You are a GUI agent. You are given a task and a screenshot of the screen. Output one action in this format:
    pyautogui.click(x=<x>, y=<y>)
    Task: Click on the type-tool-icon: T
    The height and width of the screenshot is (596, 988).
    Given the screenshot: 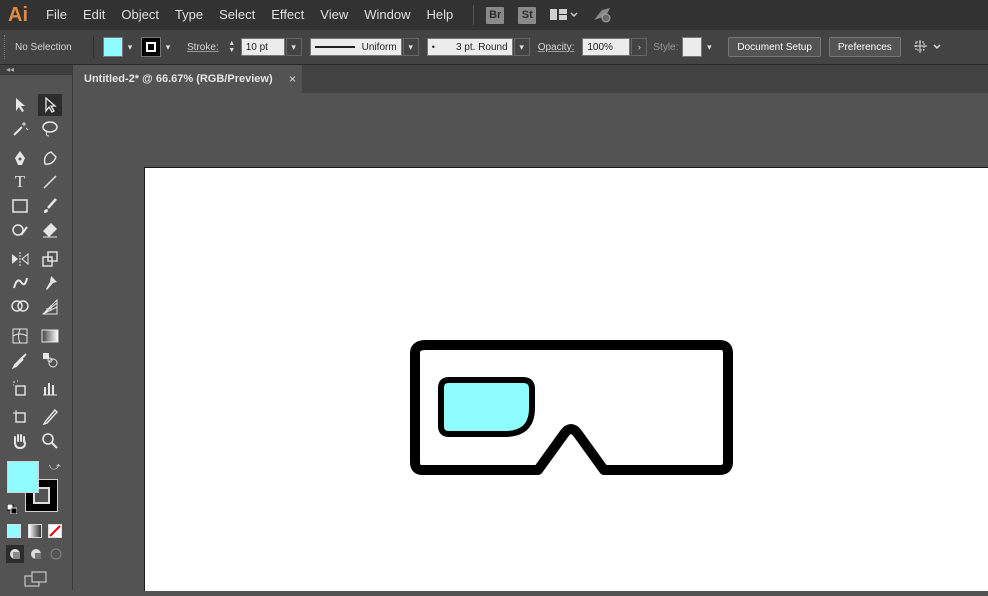 What is the action you would take?
    pyautogui.click(x=20, y=182)
    